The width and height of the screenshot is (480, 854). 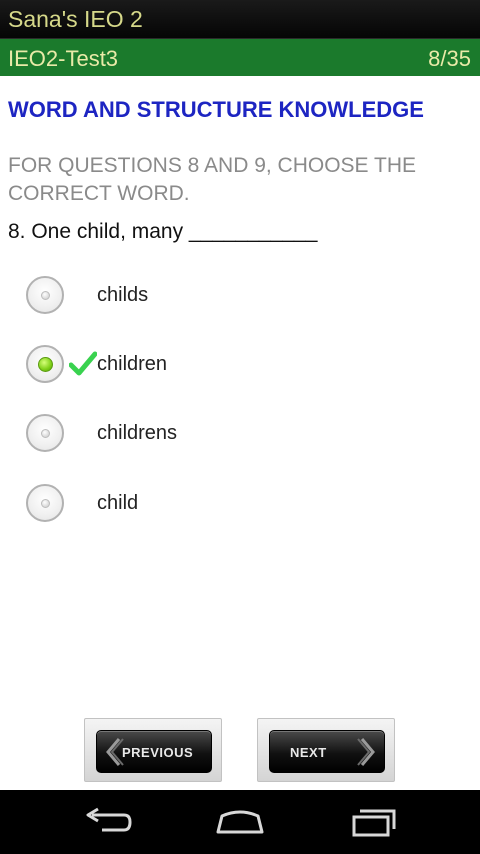 What do you see at coordinates (83, 363) in the screenshot?
I see `checkmark-icon` at bounding box center [83, 363].